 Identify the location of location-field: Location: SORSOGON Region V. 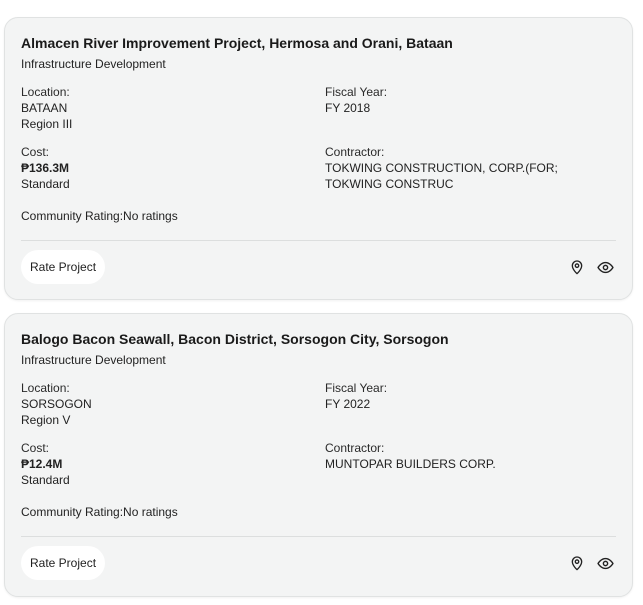
(56, 404).